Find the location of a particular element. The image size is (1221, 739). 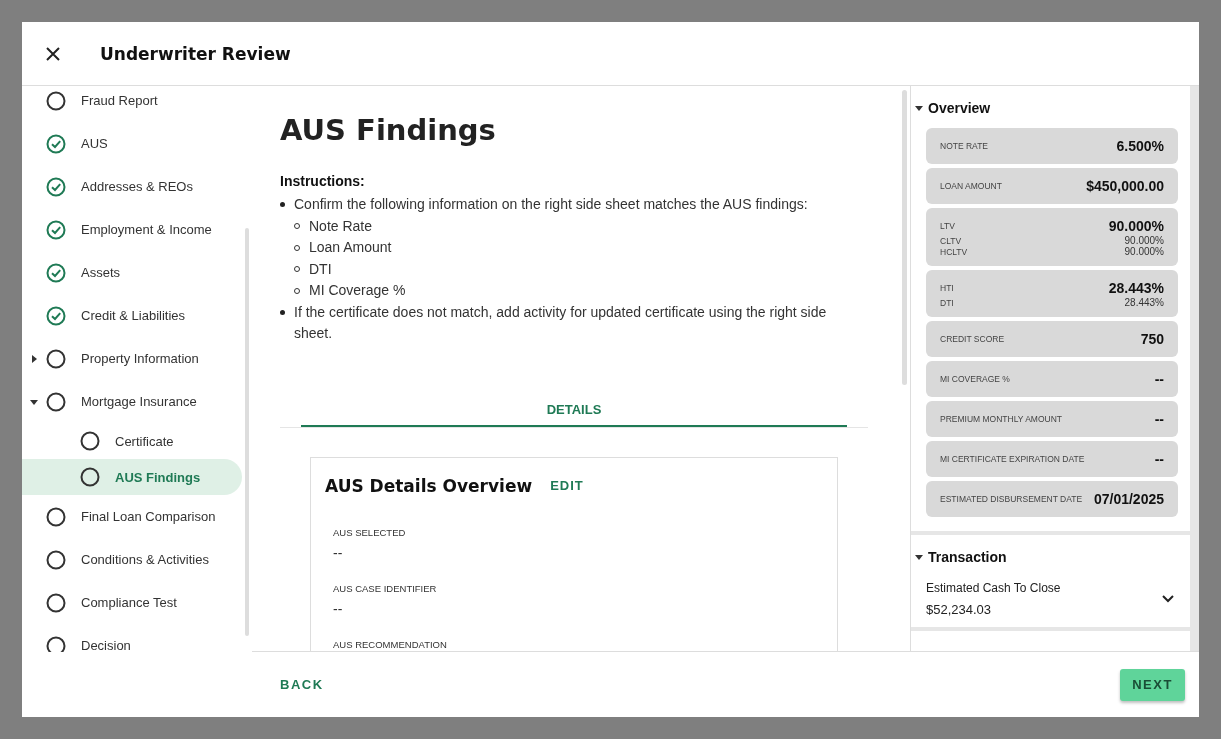

instruction-text: If the certificate does not match, add activity for updated certificate using the right side sheet. is located at coordinates (560, 322).